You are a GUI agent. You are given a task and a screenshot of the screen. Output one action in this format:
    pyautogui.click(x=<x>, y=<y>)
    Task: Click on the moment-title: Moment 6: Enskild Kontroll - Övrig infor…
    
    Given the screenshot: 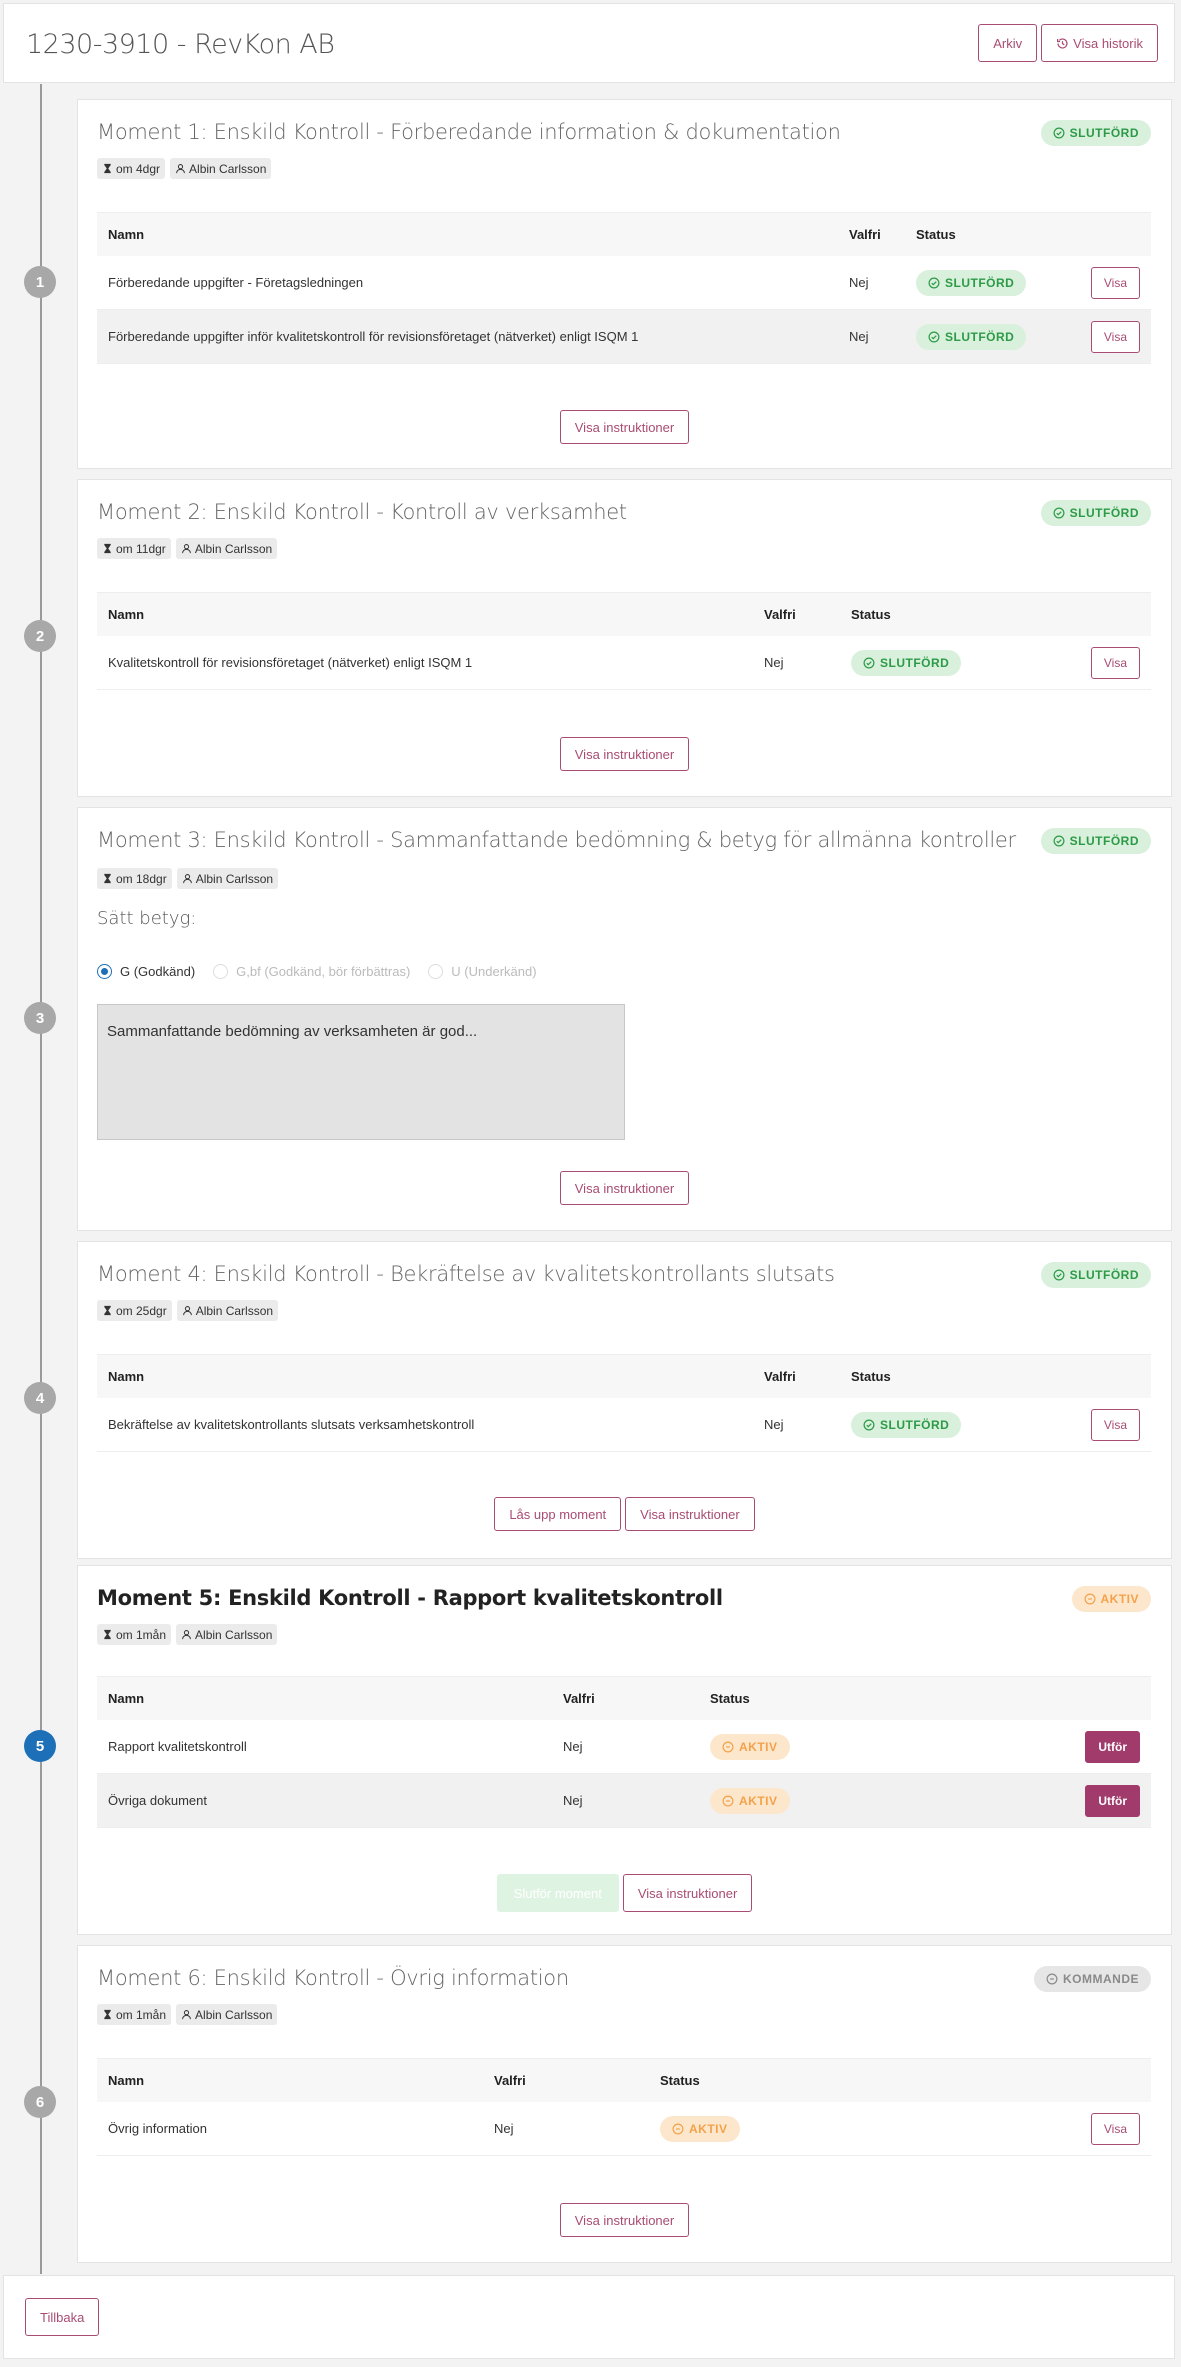 What is the action you would take?
    pyautogui.click(x=333, y=1978)
    